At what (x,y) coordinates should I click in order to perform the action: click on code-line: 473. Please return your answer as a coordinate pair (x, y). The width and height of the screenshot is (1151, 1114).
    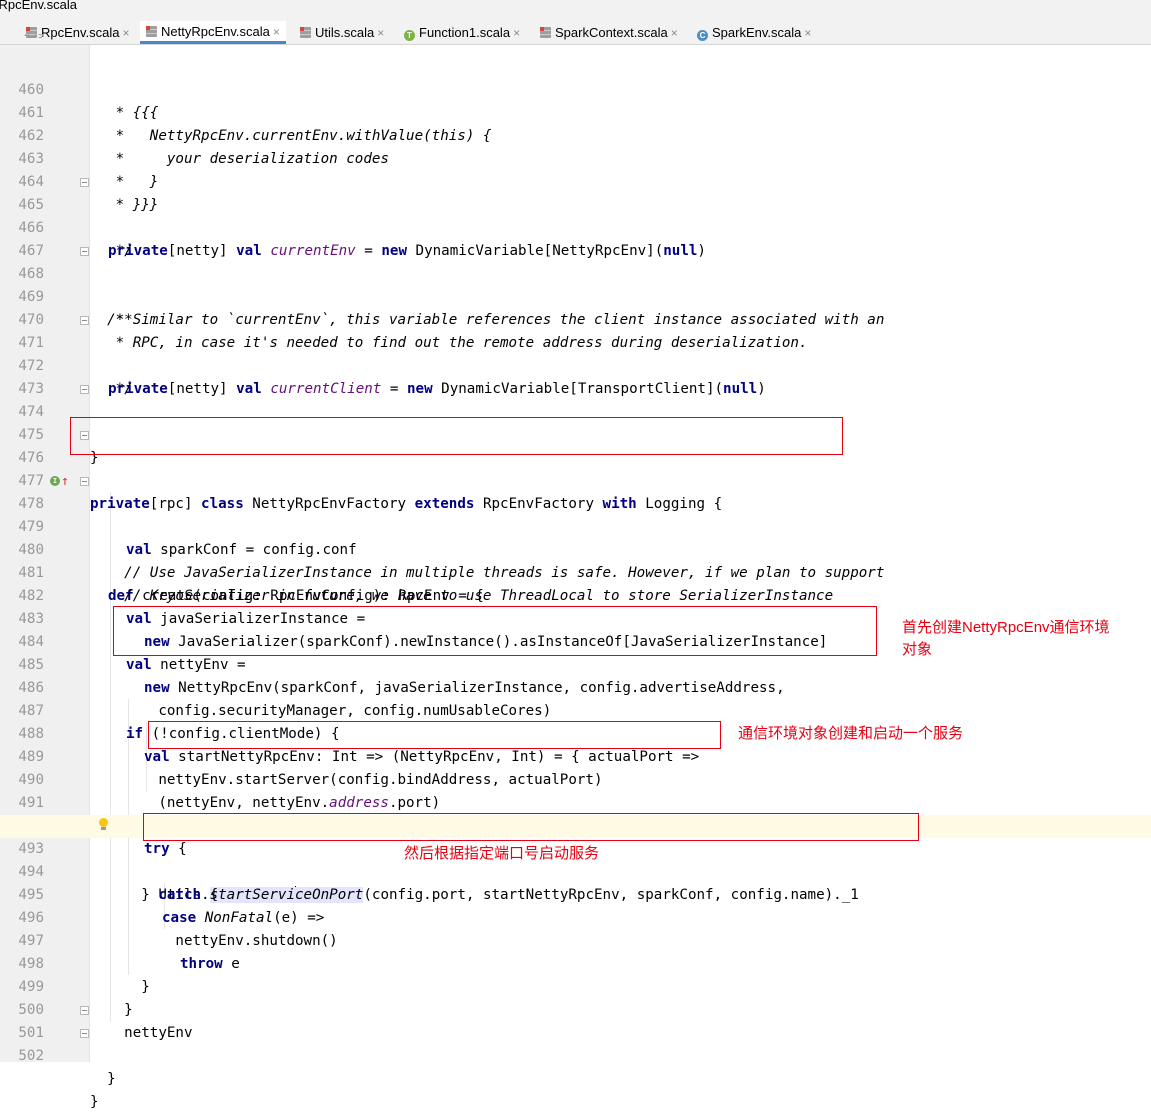
    Looking at the image, I should click on (575, 376).